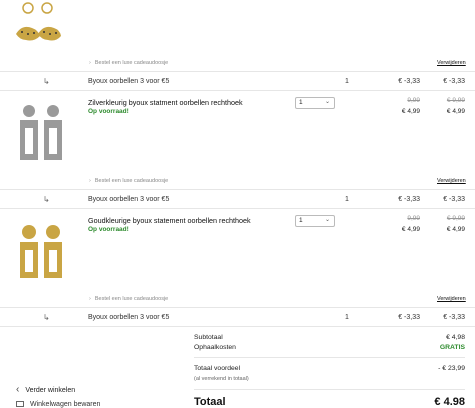 The width and height of the screenshot is (475, 408). I want to click on subtotal-value: € 4,98, so click(455, 337).